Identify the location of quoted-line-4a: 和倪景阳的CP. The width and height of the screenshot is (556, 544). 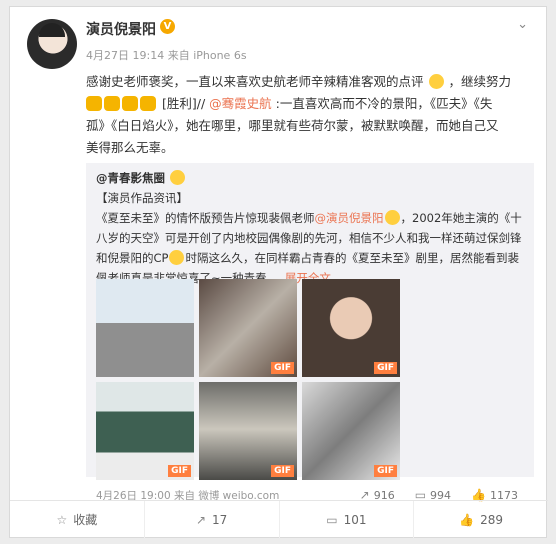
(132, 258).